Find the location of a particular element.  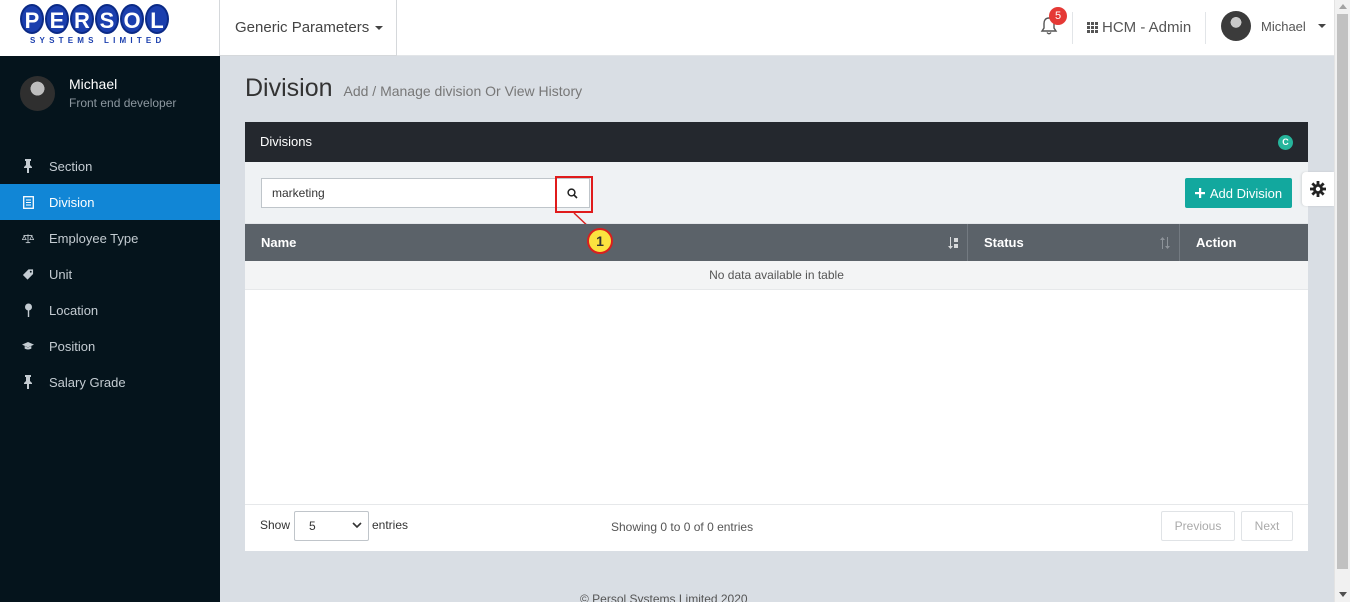

sidebar-profile: Michael Front end developer is located at coordinates (98, 92).